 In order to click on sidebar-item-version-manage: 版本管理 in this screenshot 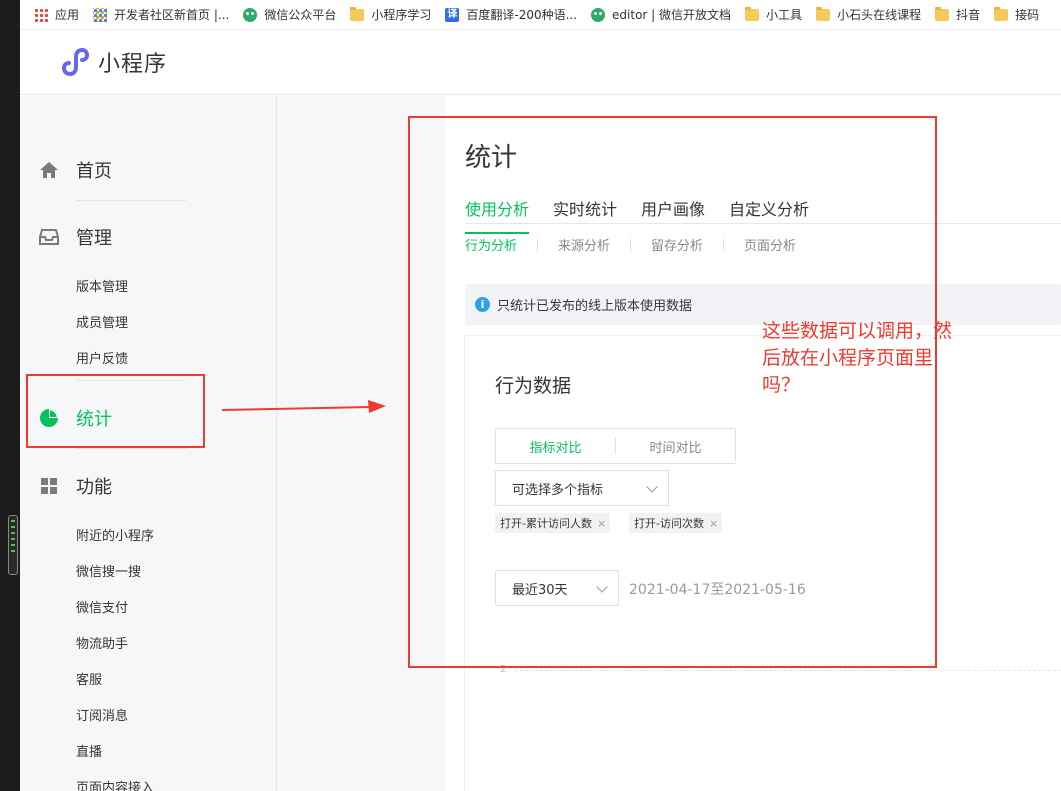, I will do `click(102, 285)`.